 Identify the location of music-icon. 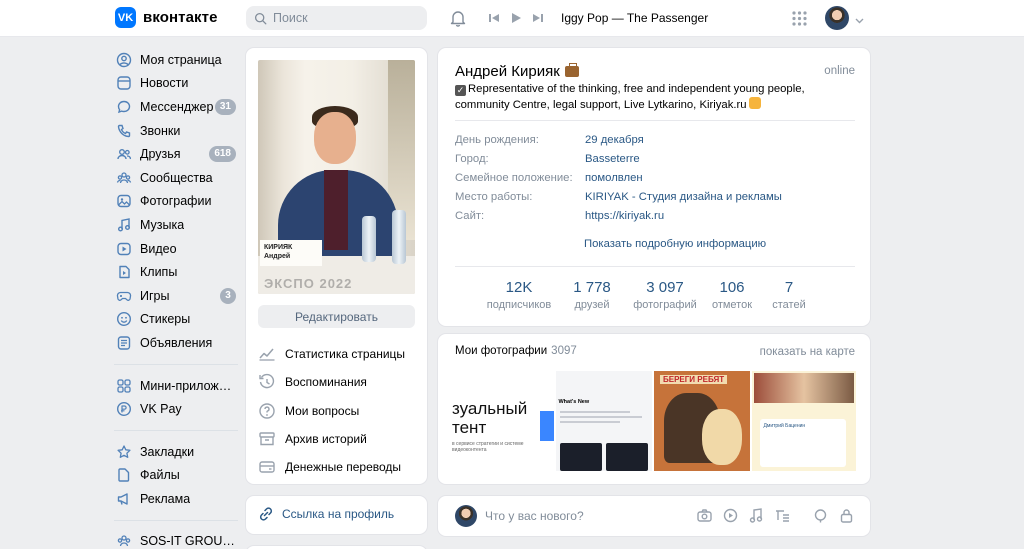
(124, 225).